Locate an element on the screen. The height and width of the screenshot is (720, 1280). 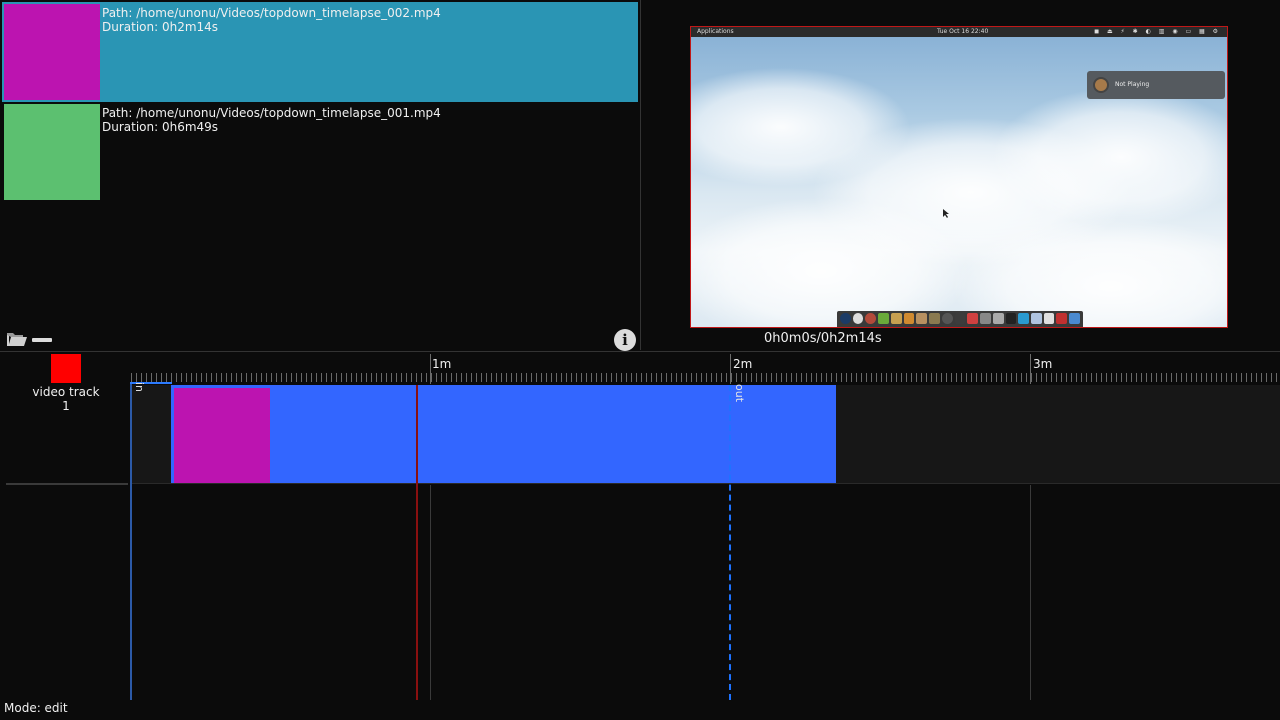
track-name: video track is located at coordinates (66, 392).